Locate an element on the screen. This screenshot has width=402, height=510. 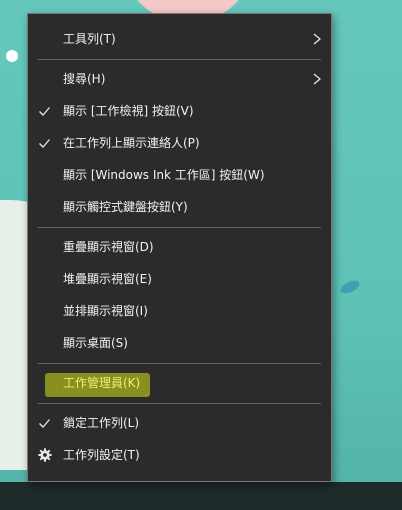
menu-item-label: 工具列(T) is located at coordinates (89, 39).